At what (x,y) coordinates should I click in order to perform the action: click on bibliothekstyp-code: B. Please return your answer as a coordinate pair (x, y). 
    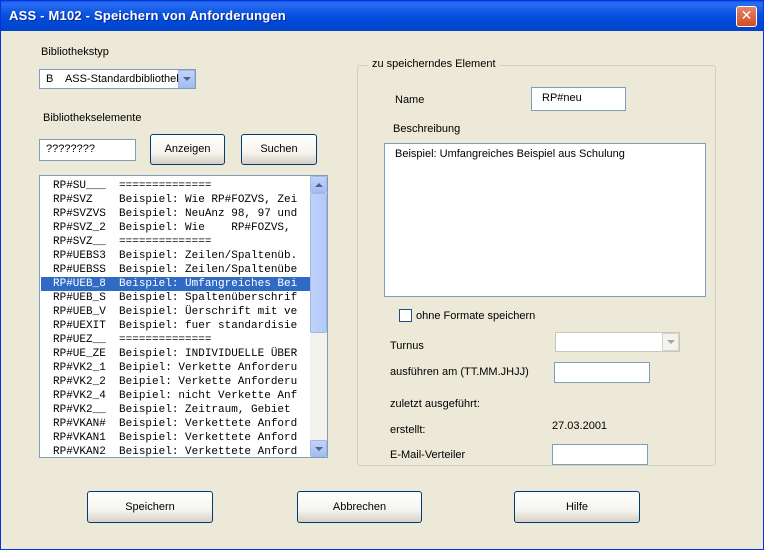
    Looking at the image, I should click on (50, 79).